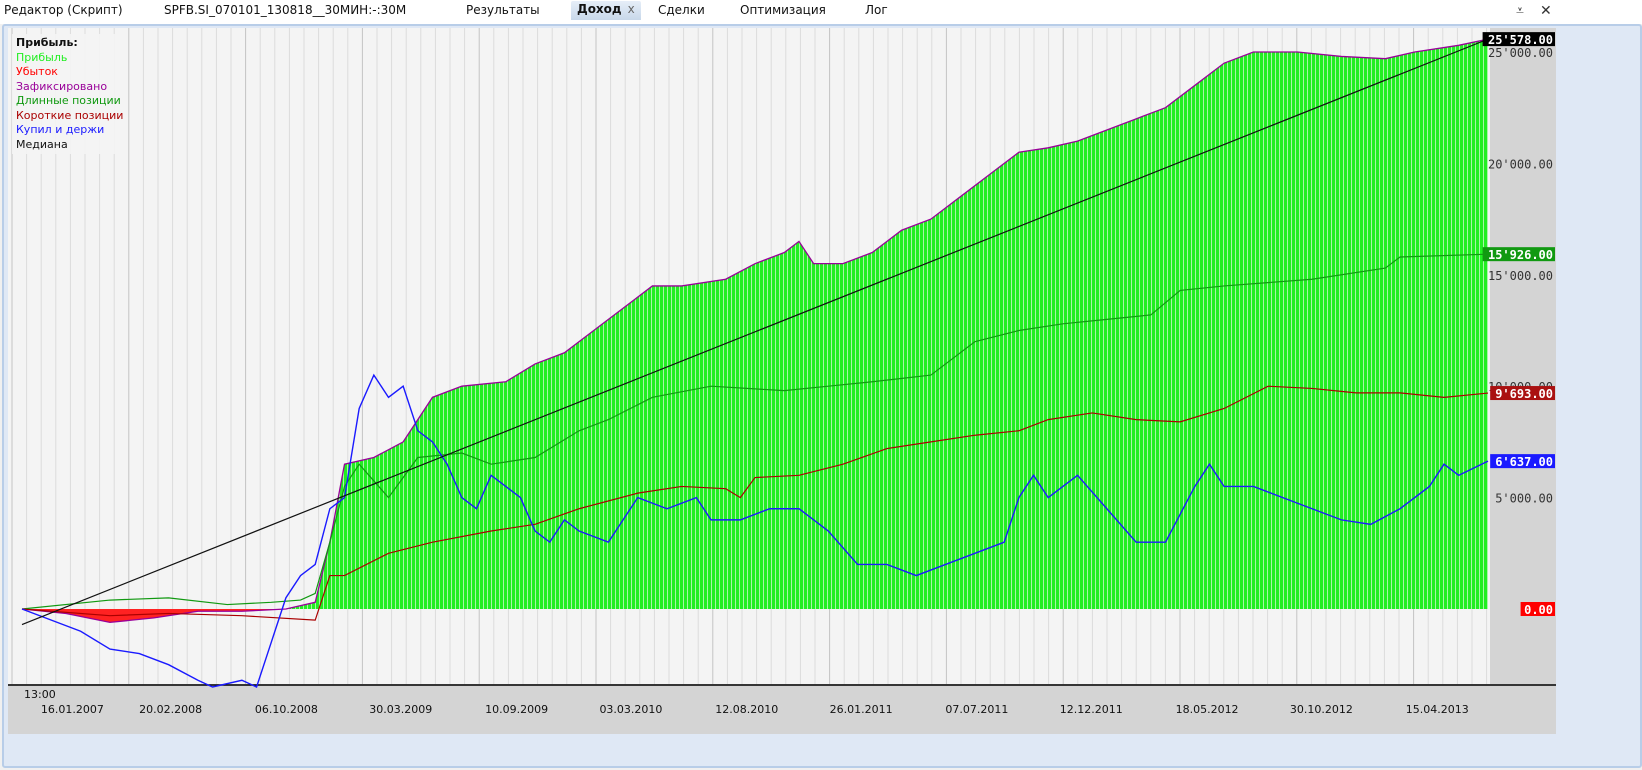 The image size is (1642, 770). What do you see at coordinates (516, 709) in the screenshot?
I see `x-tick-label: 10.09.2009` at bounding box center [516, 709].